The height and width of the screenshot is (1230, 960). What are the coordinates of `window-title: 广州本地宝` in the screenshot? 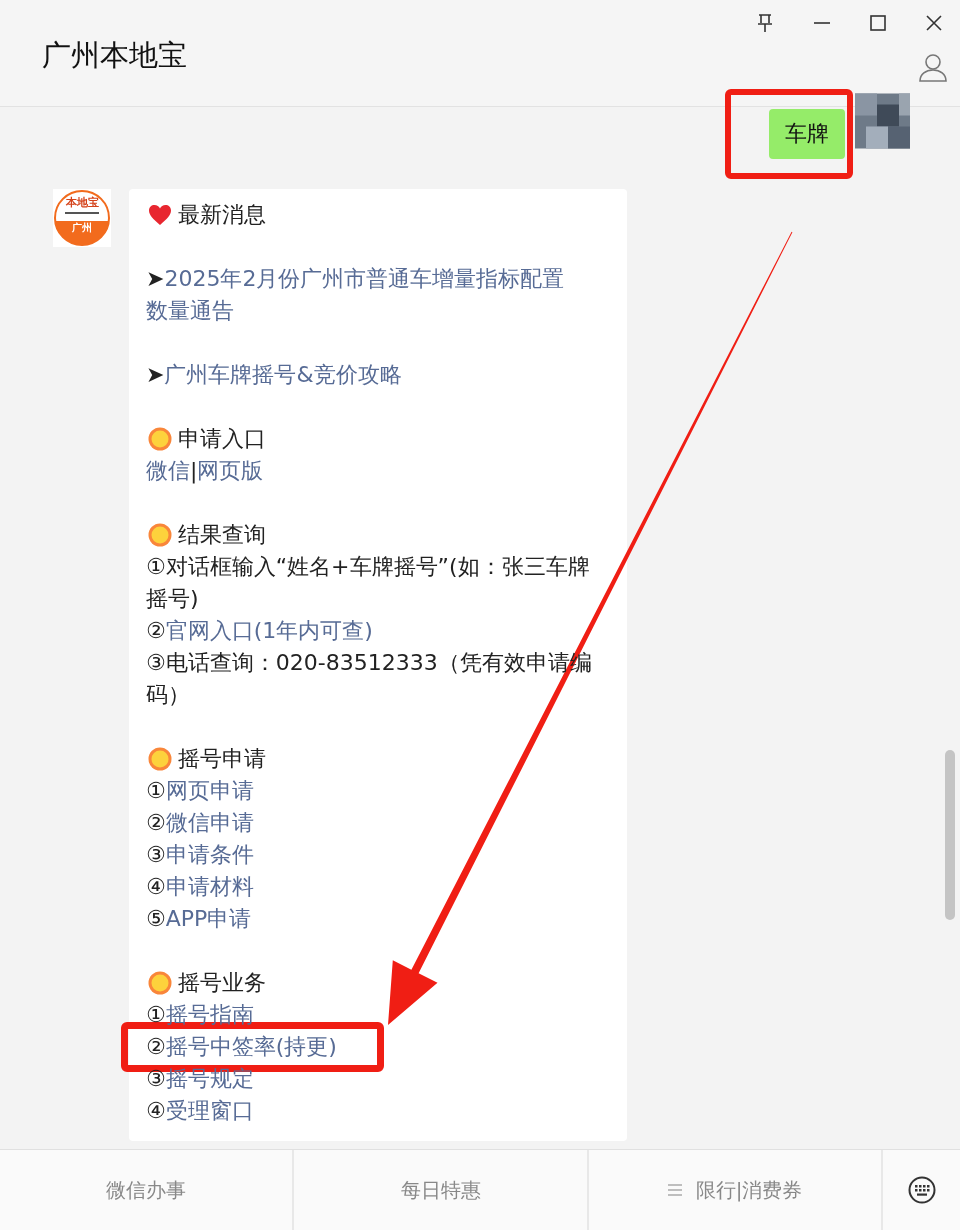 It's located at (114, 55).